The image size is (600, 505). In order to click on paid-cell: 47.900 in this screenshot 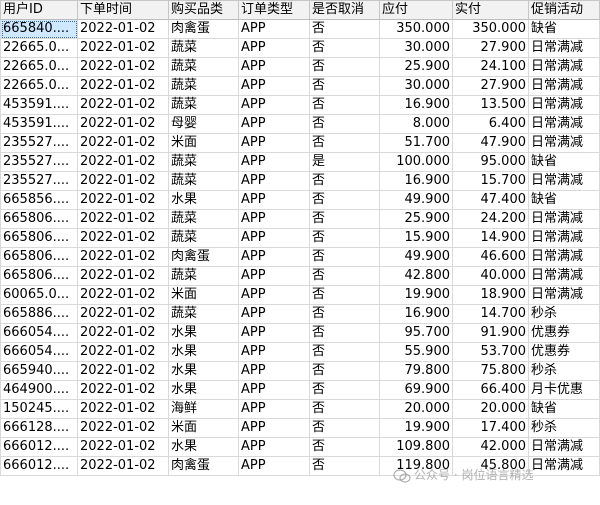, I will do `click(490, 143)`.